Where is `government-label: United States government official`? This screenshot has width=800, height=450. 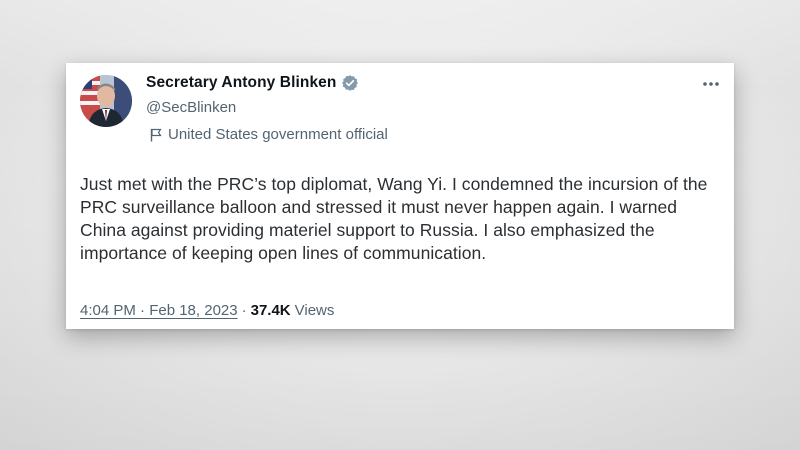
government-label: United States government official is located at coordinates (269, 134).